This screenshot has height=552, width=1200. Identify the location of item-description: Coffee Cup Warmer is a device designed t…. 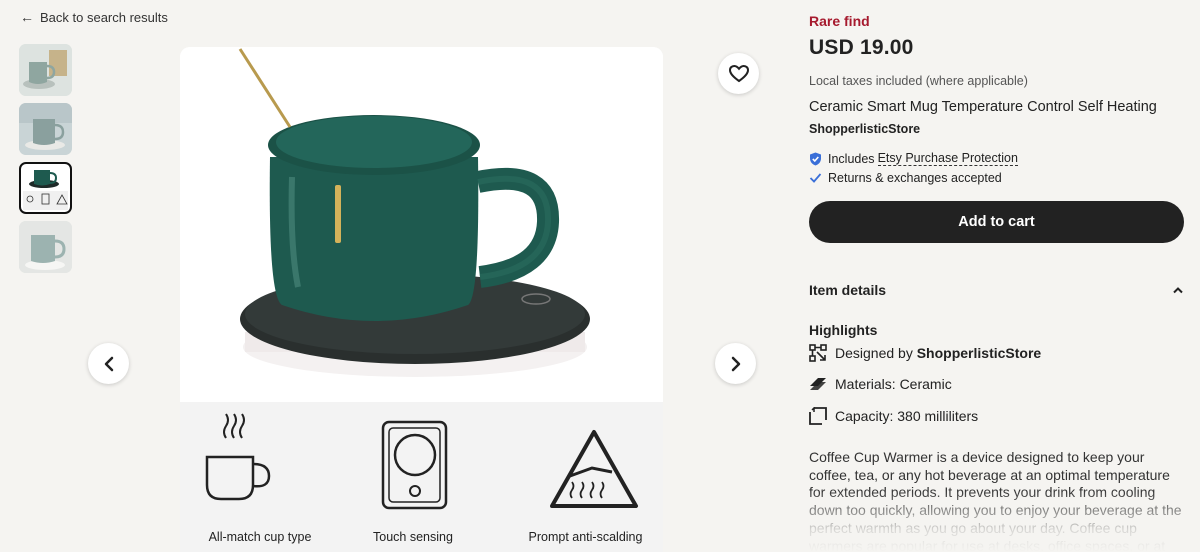
(995, 500).